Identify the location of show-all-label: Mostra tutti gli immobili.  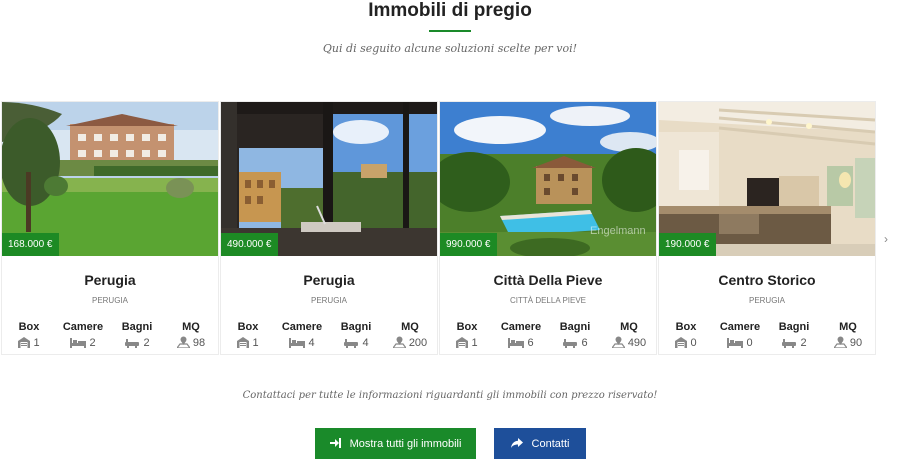
(405, 444).